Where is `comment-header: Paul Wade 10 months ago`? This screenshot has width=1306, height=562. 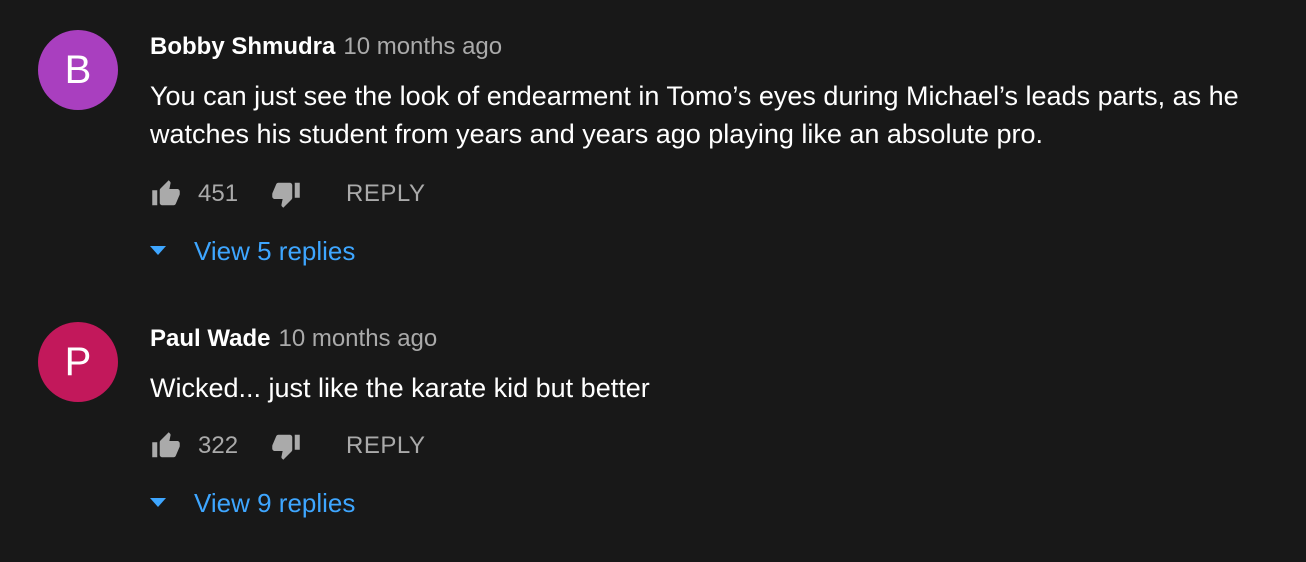
comment-header: Paul Wade 10 months ago is located at coordinates (293, 339).